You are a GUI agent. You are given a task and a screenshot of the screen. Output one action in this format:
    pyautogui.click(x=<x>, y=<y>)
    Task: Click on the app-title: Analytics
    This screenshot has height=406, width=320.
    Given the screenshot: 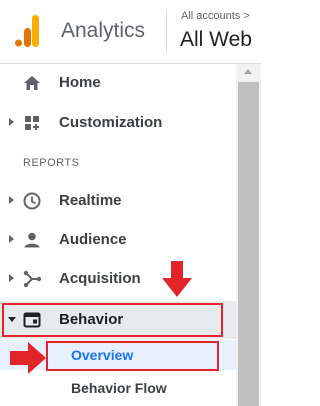 What is the action you would take?
    pyautogui.click(x=103, y=30)
    